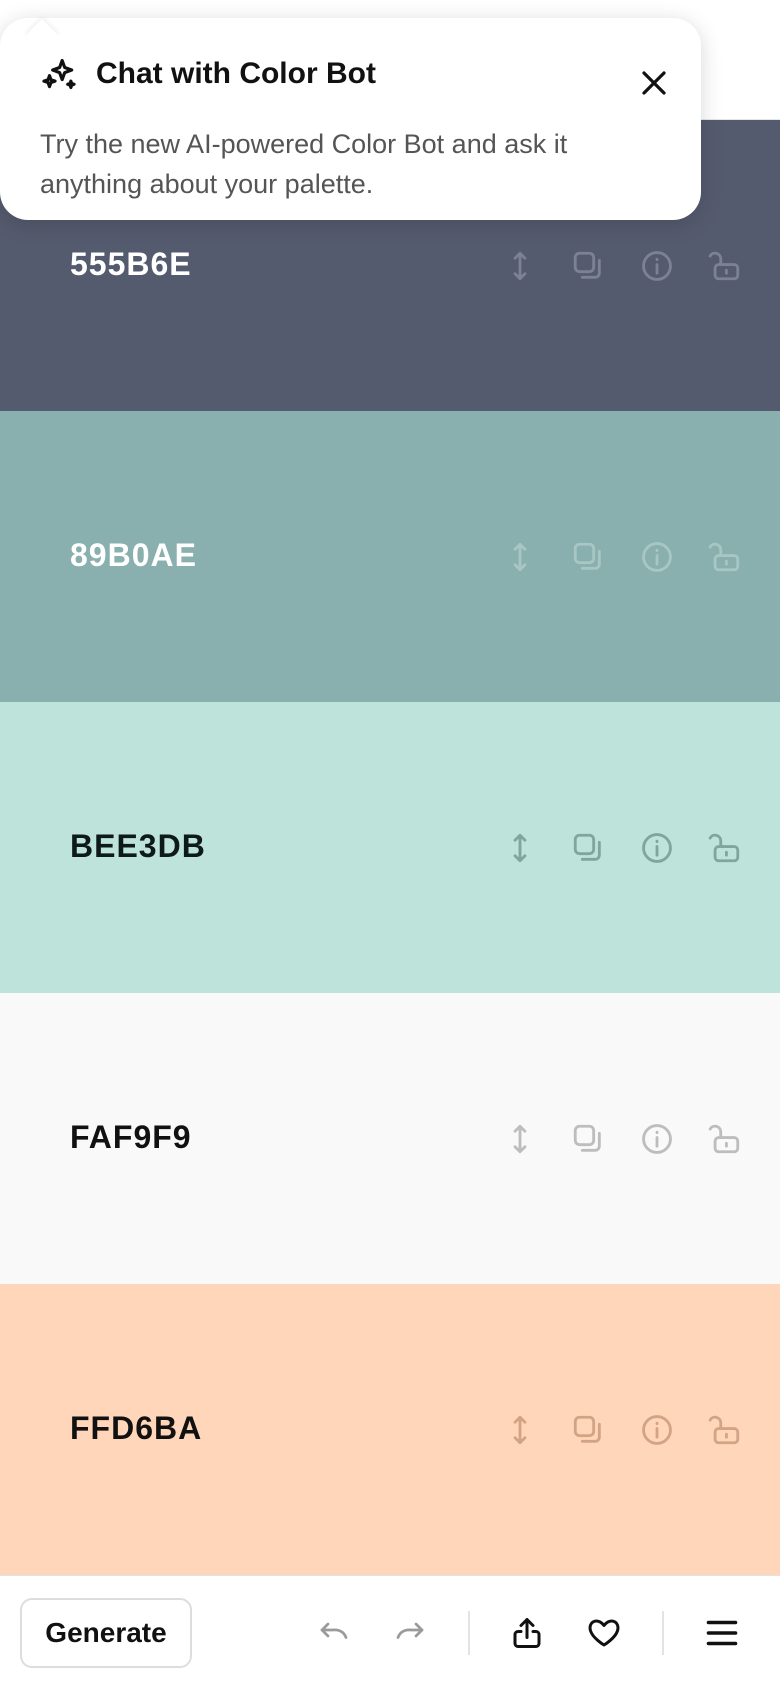 The width and height of the screenshot is (780, 1688). What do you see at coordinates (131, 264) in the screenshot?
I see `hex-code: 555B6E` at bounding box center [131, 264].